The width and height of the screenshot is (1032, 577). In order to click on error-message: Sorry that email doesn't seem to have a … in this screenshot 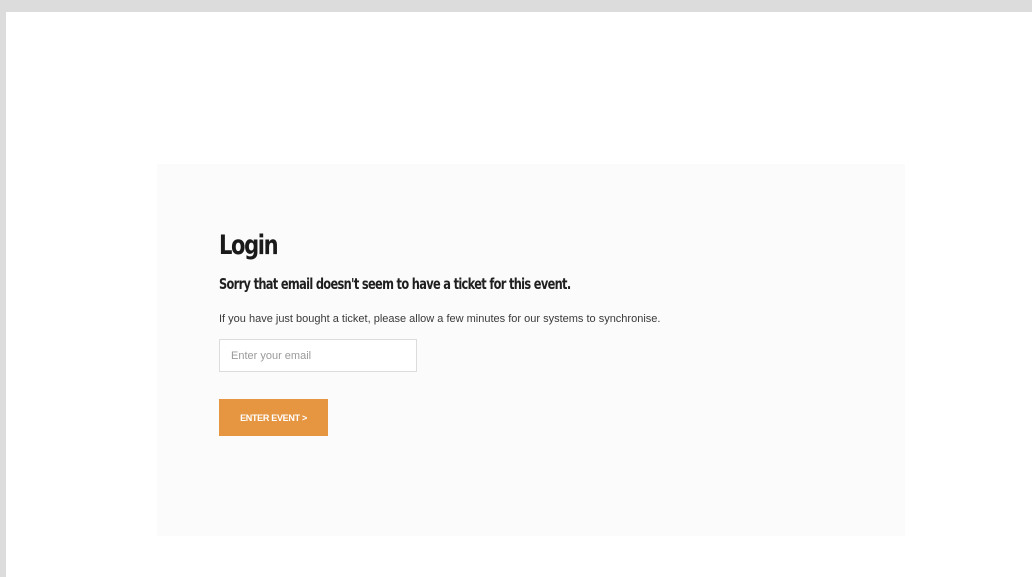, I will do `click(395, 284)`.